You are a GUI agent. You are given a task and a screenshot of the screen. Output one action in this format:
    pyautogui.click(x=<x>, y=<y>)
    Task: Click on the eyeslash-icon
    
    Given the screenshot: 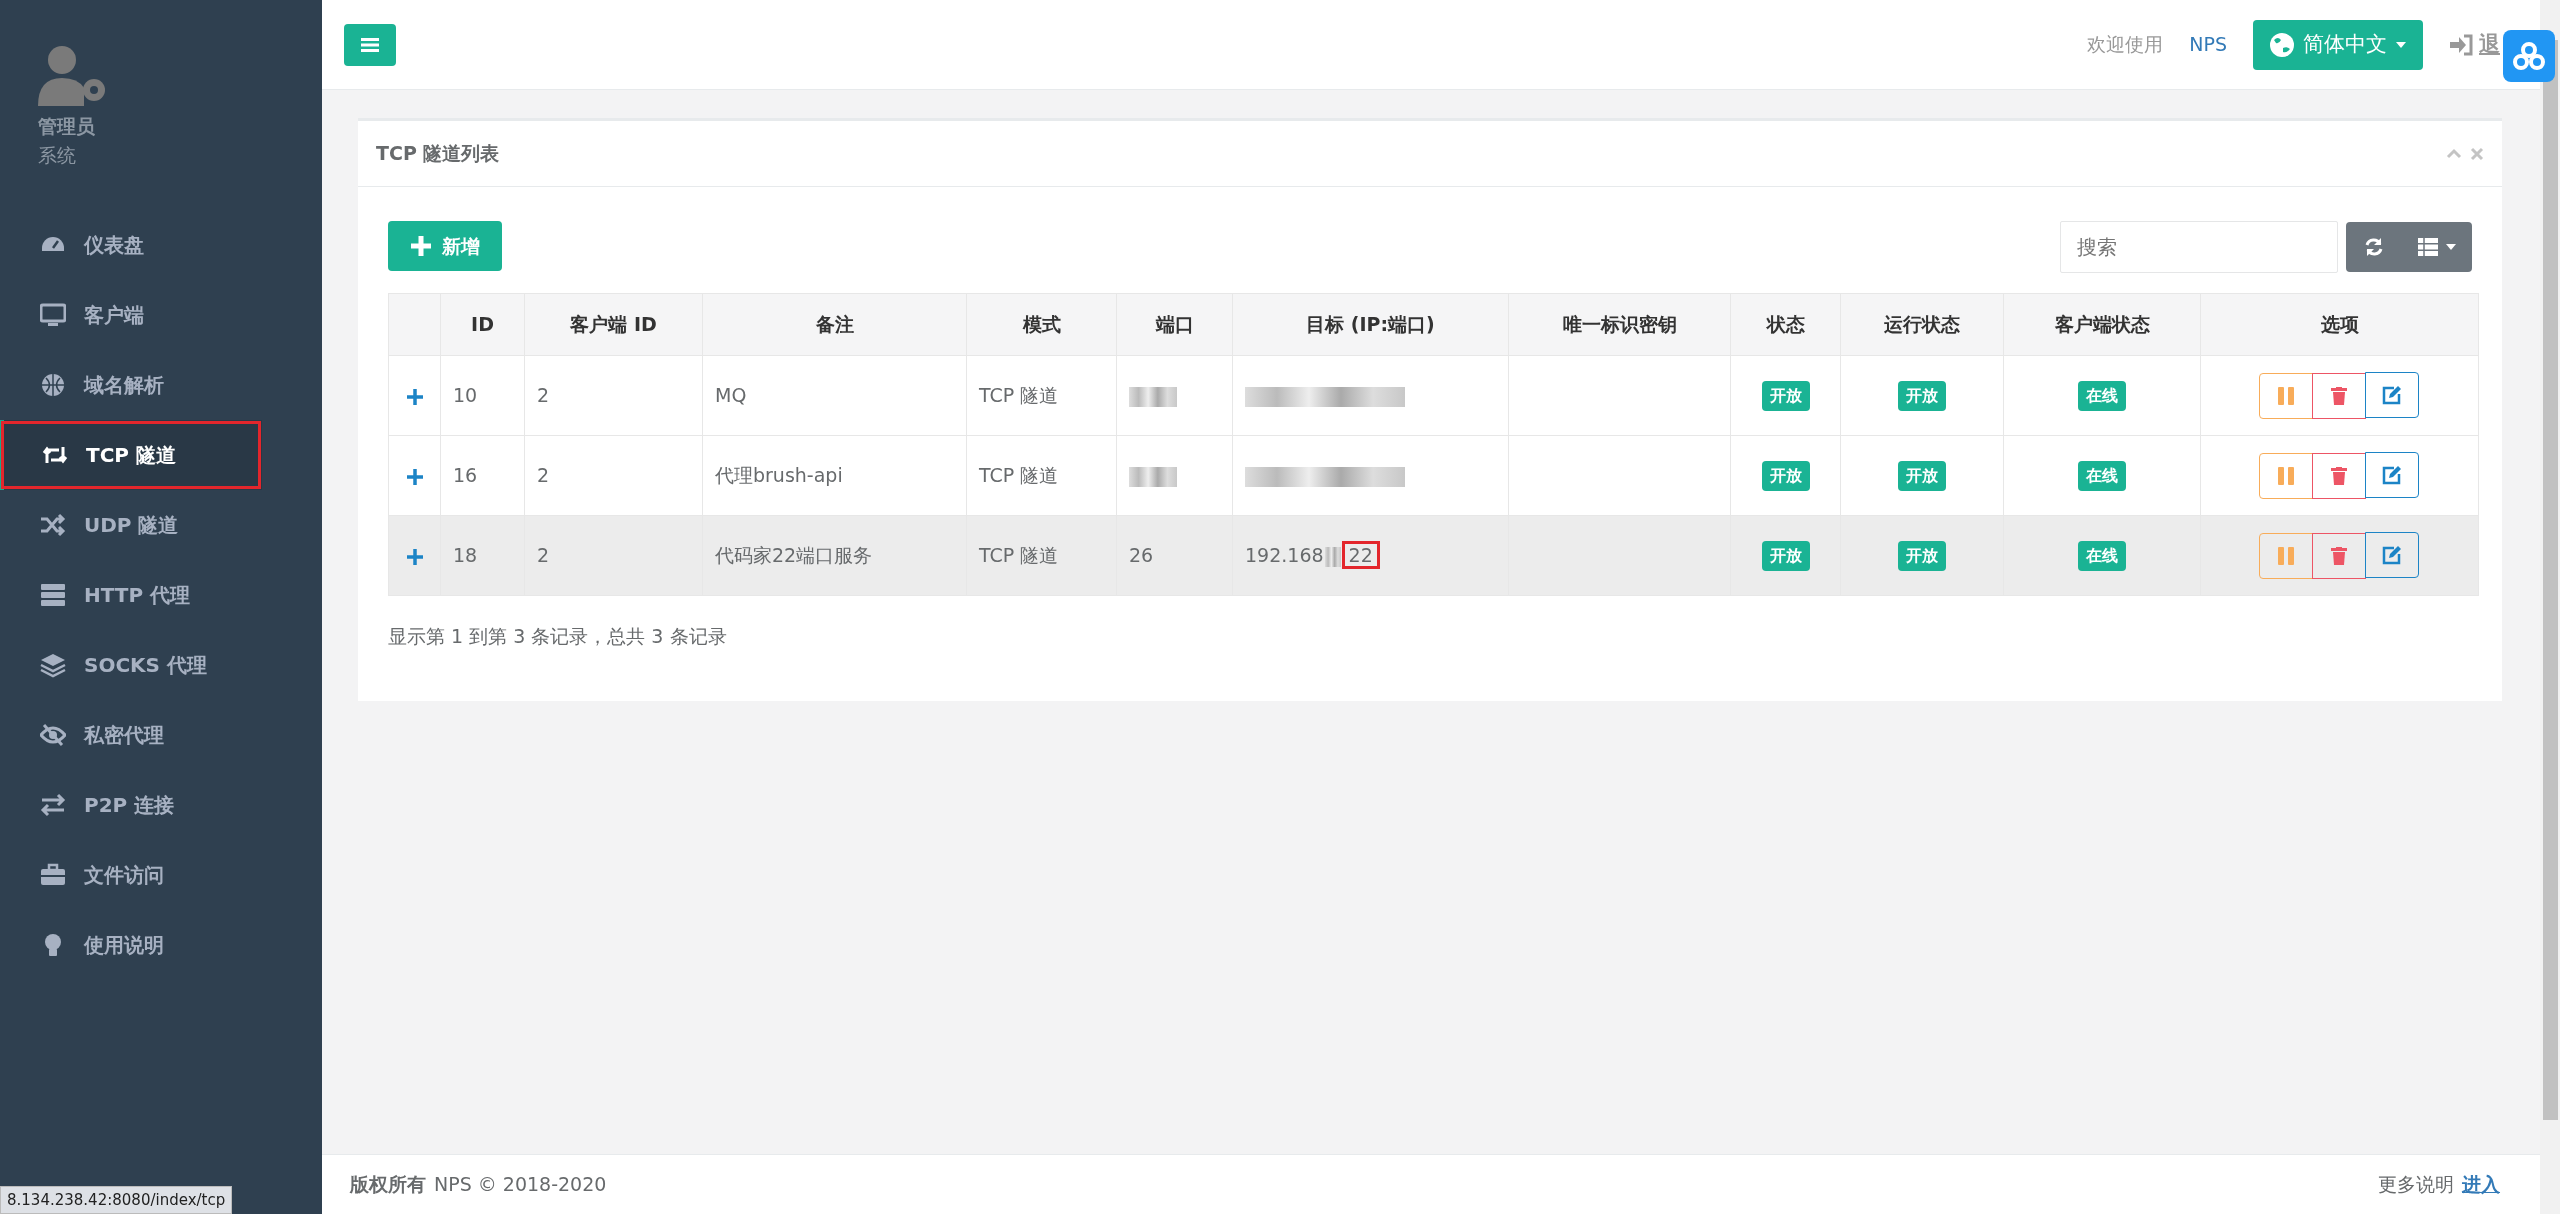 What is the action you would take?
    pyautogui.click(x=53, y=735)
    